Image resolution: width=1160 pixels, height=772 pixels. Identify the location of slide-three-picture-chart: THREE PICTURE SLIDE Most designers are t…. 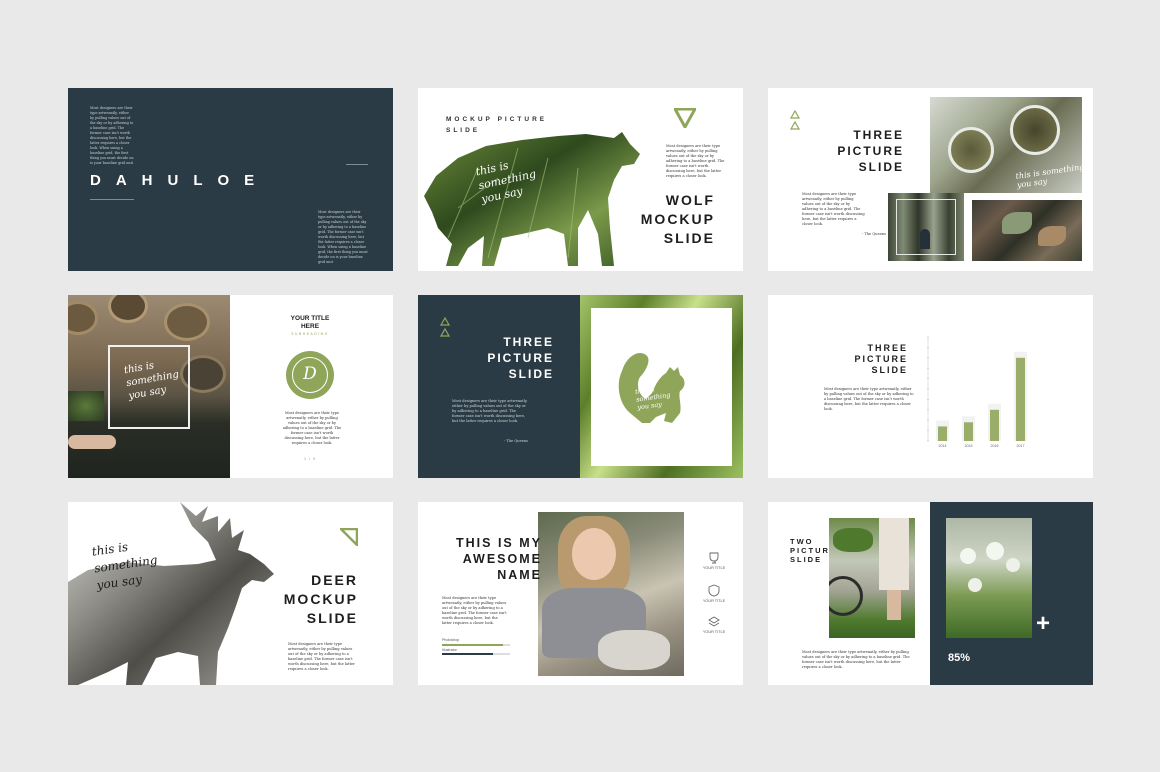
(930, 386).